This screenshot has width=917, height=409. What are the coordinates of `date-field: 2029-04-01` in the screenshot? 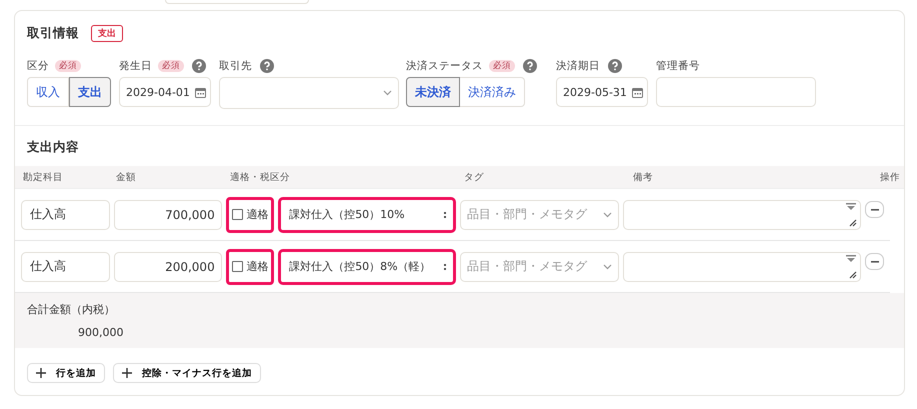 It's located at (165, 92).